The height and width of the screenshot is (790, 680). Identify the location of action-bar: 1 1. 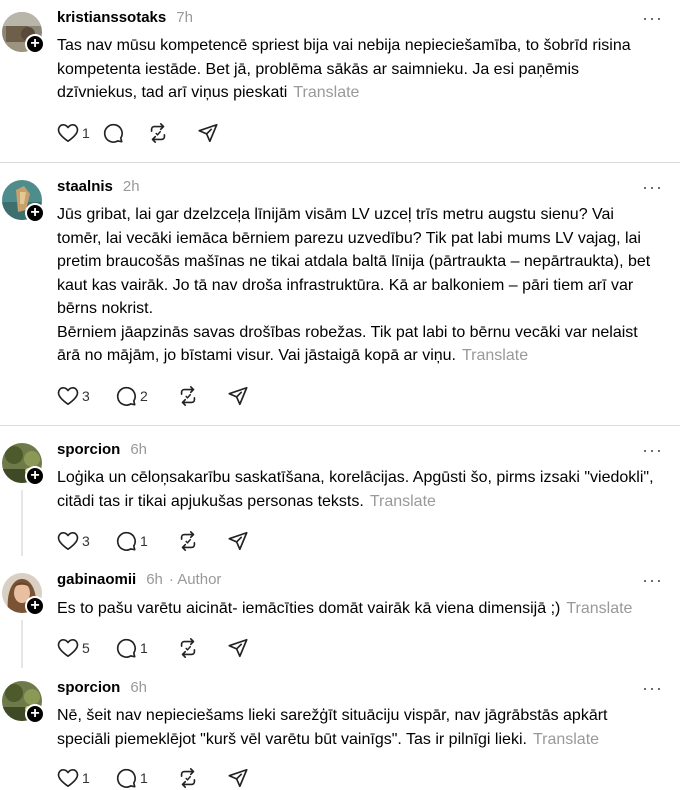
(157, 778).